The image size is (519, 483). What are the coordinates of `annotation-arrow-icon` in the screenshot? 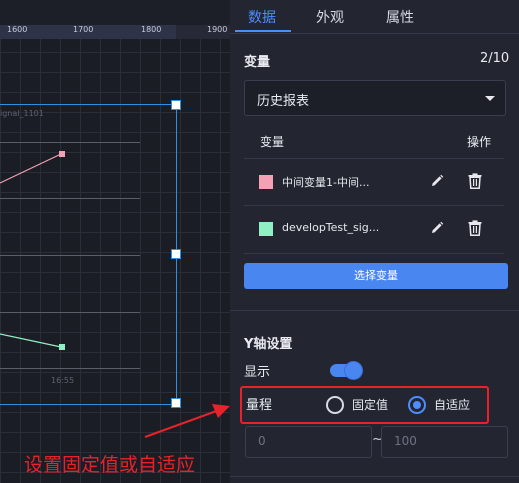 It's located at (187, 421).